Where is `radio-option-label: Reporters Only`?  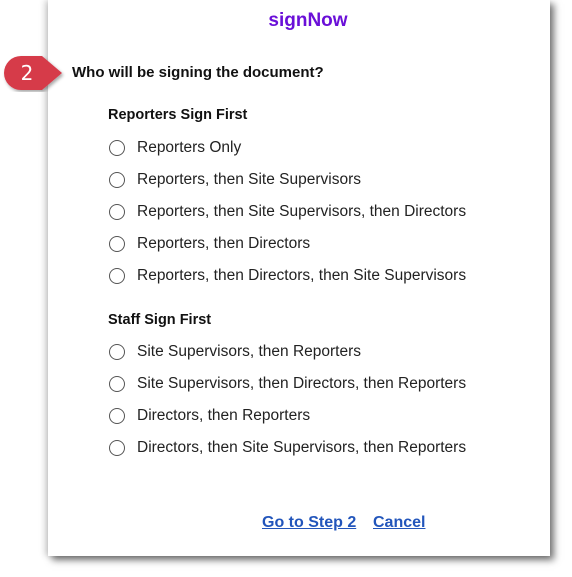 radio-option-label: Reporters Only is located at coordinates (189, 147).